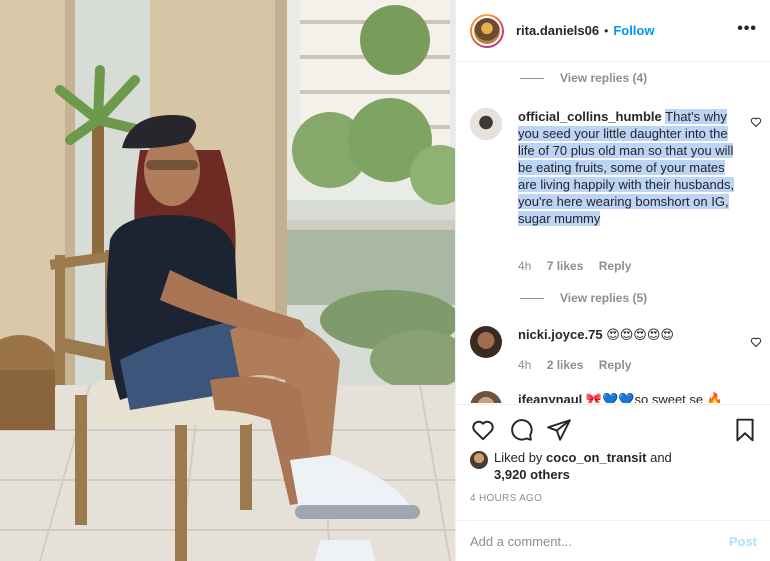 The image size is (770, 561). I want to click on liker-username: coco_on_transit, so click(596, 457).